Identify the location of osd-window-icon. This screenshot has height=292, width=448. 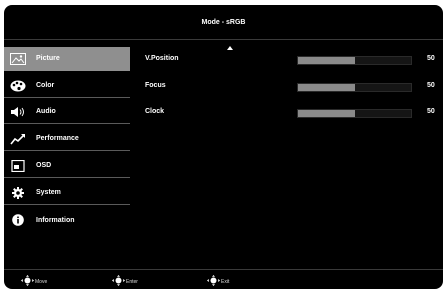
(18, 165).